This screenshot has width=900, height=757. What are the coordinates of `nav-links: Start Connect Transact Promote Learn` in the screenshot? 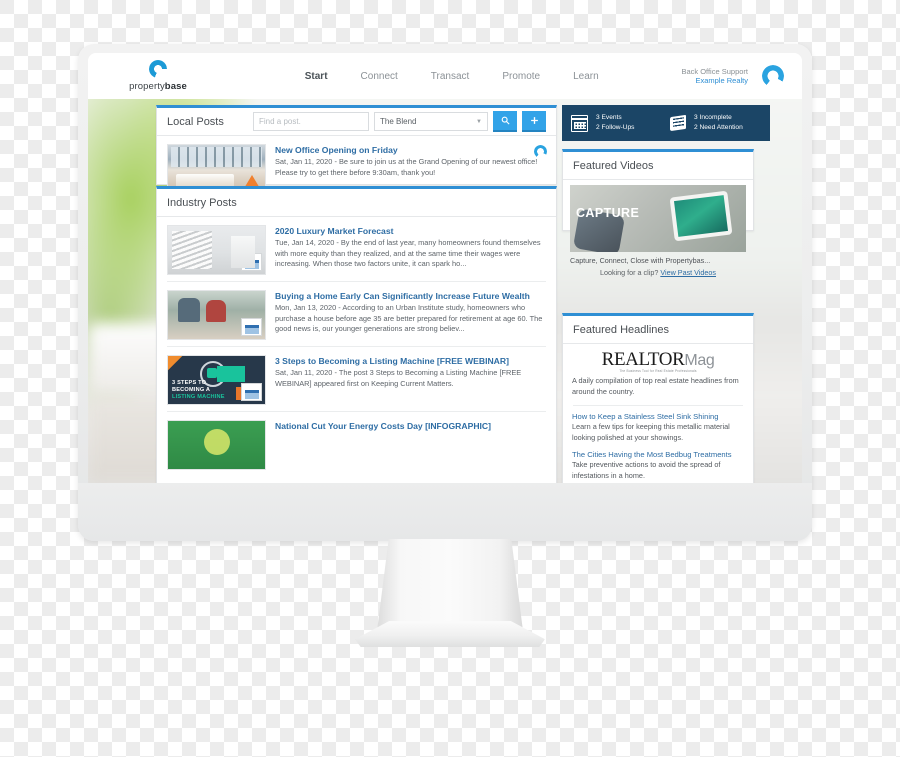 It's located at (451, 76).